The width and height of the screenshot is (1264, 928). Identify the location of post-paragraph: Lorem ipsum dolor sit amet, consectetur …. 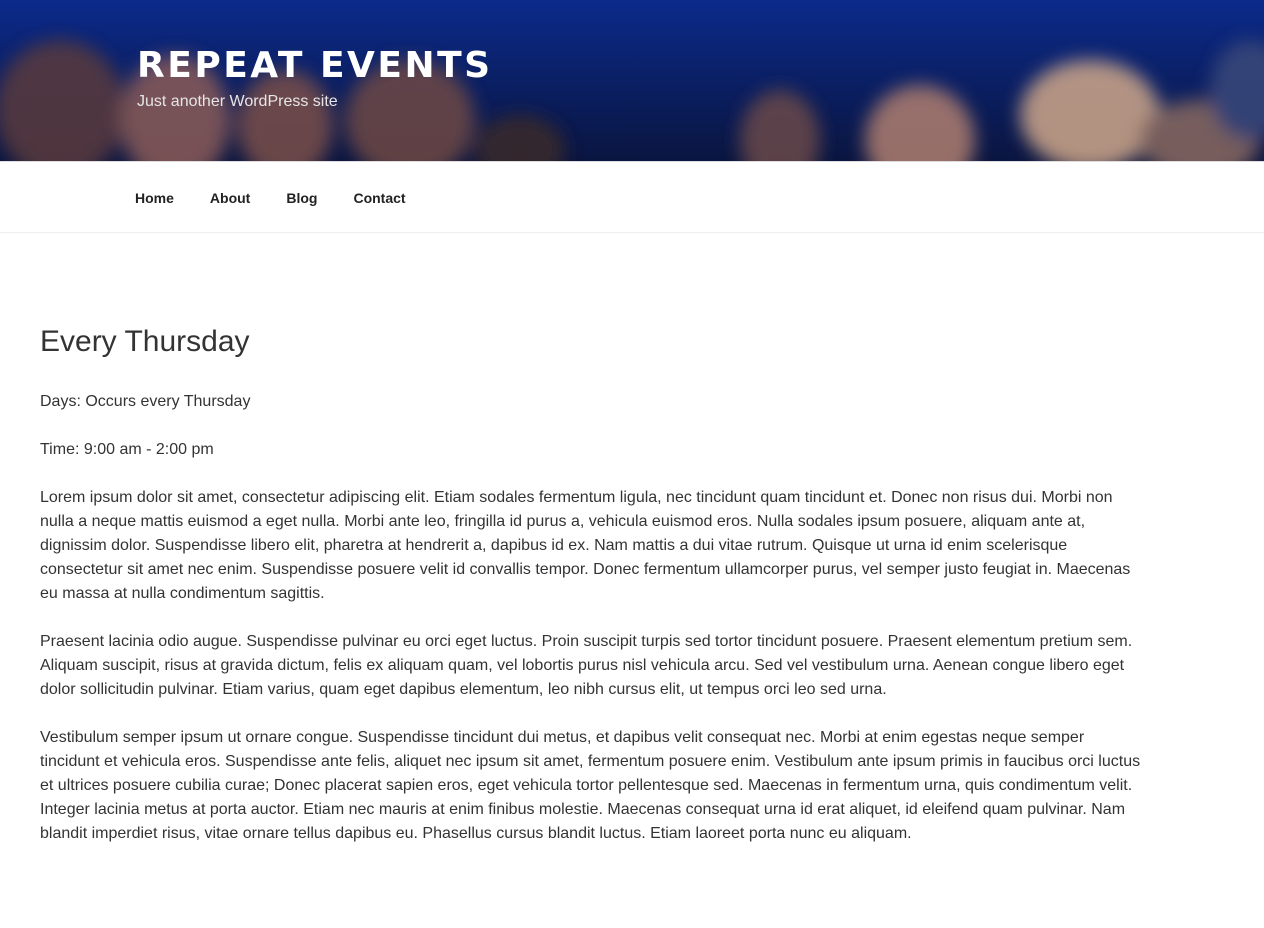
(585, 545).